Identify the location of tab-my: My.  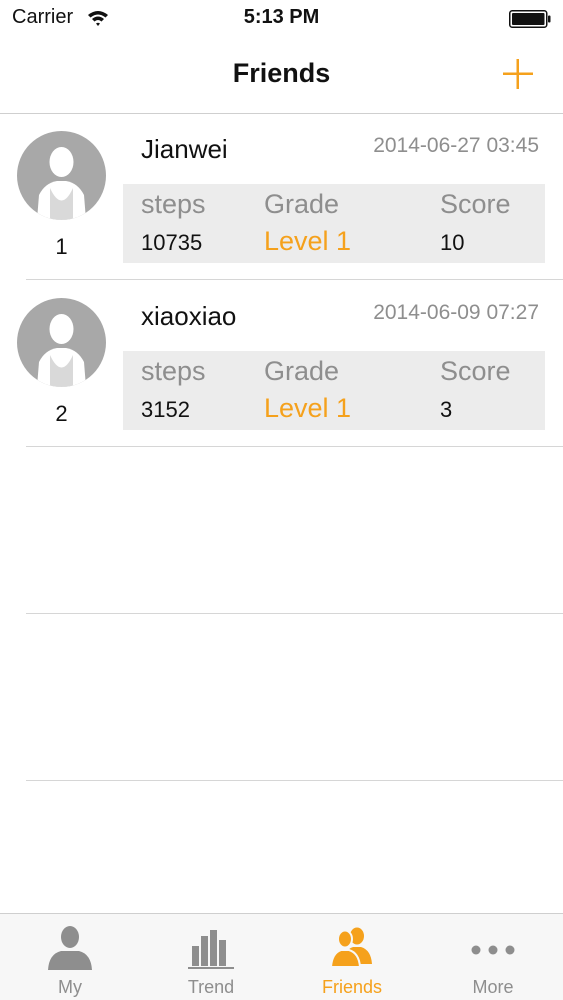
(70, 957).